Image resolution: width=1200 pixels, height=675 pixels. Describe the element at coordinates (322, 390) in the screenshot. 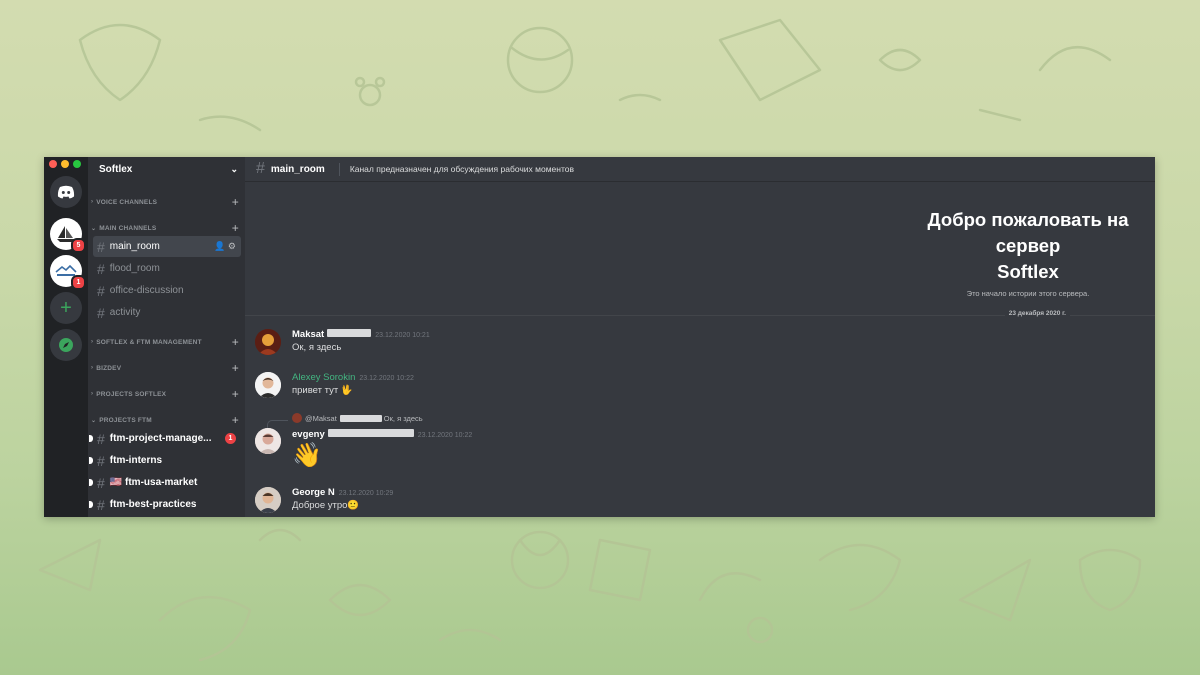

I see `message-text: привет тут 🖖` at that location.